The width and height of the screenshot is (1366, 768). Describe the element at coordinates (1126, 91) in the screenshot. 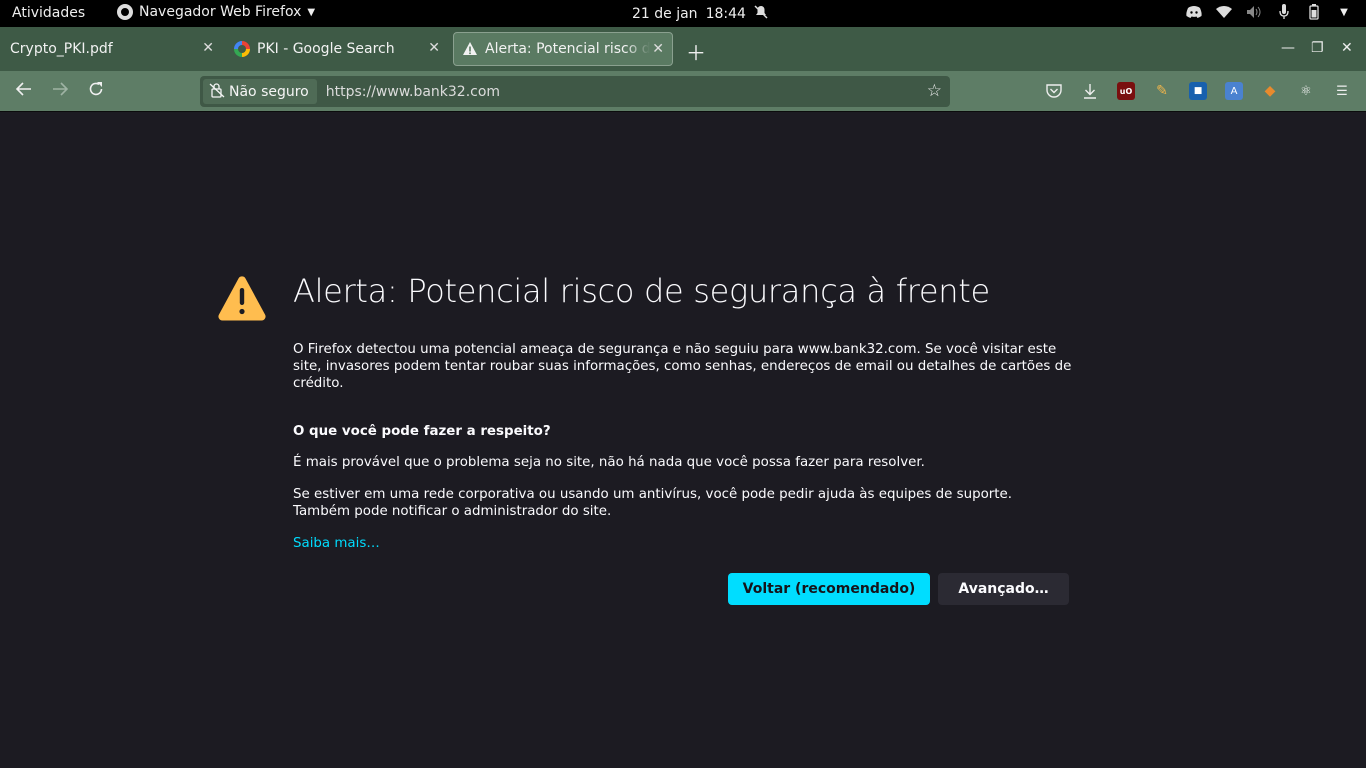

I see `ublock-origin-icon: uO` at that location.